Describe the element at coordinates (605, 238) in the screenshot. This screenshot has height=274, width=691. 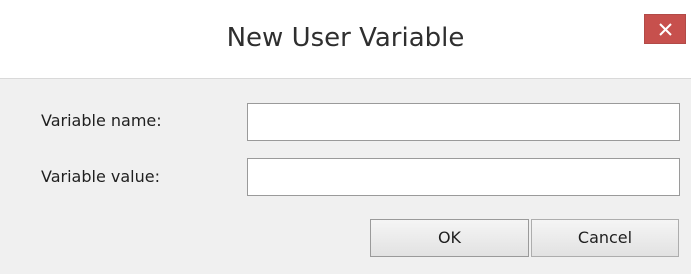
I see `cancel-button: Cancel` at that location.